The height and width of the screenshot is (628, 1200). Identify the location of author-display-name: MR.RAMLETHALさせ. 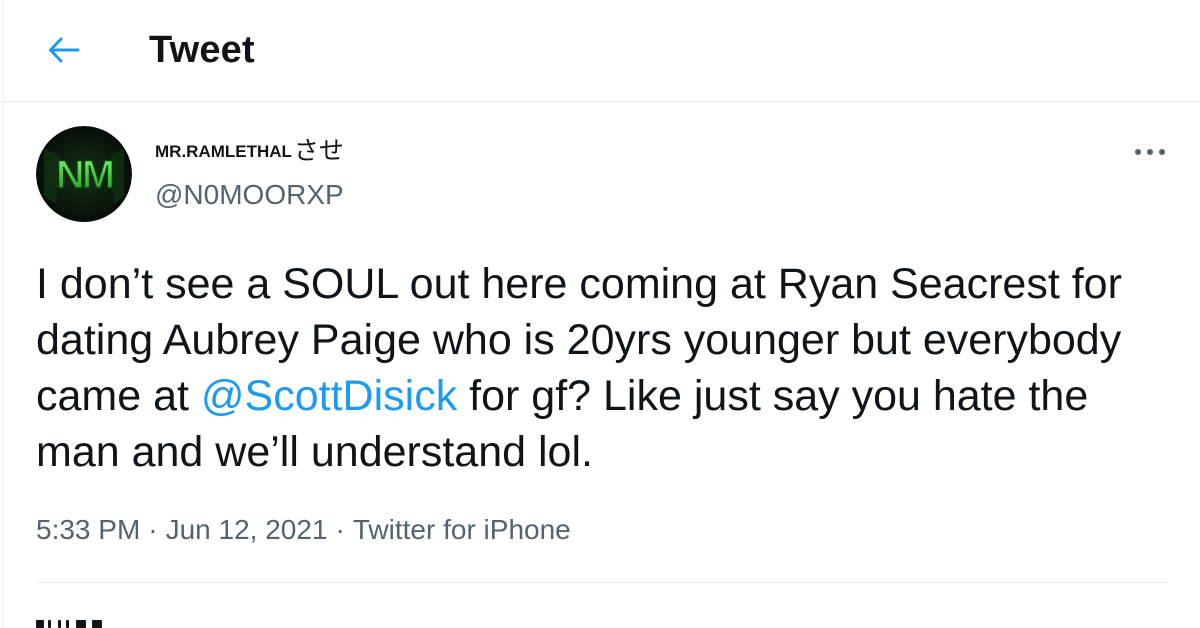
(249, 151).